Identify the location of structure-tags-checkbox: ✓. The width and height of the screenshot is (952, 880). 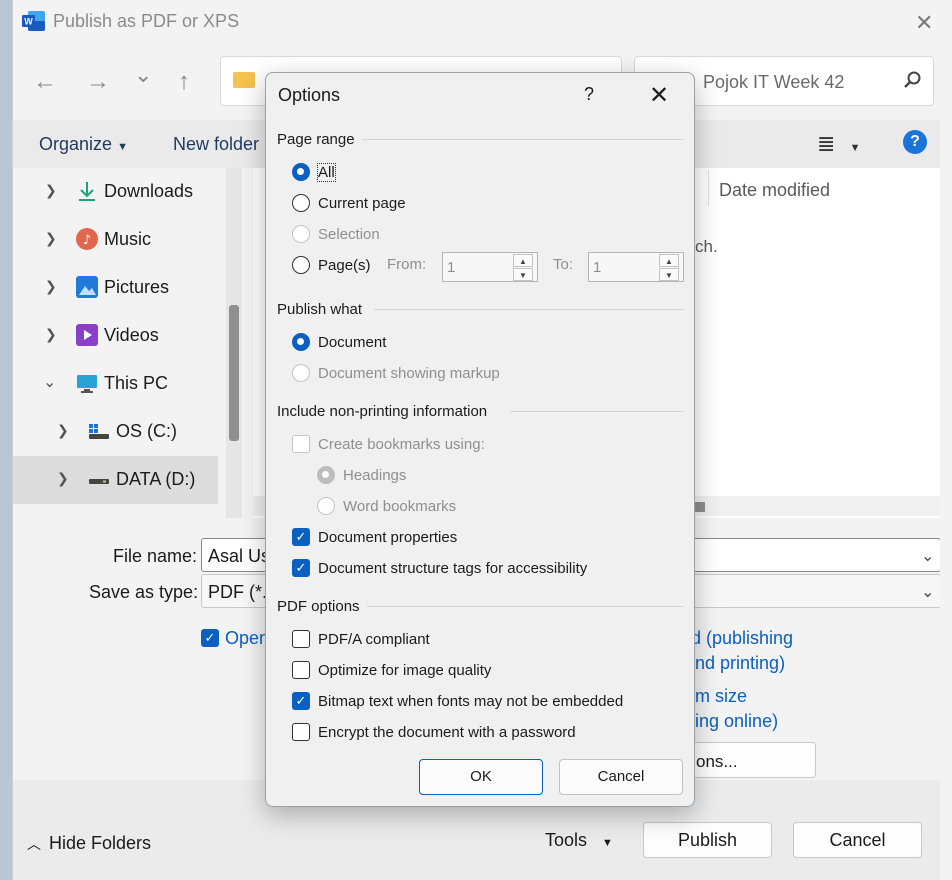
(301, 568).